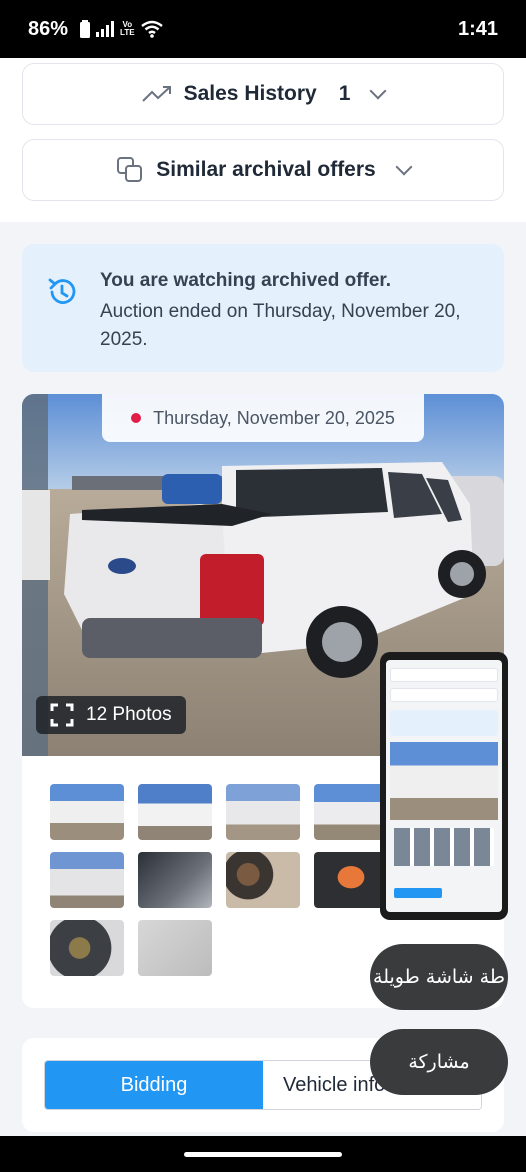 This screenshot has height=1172, width=526. Describe the element at coordinates (136, 418) in the screenshot. I see `live-dot-icon` at that location.